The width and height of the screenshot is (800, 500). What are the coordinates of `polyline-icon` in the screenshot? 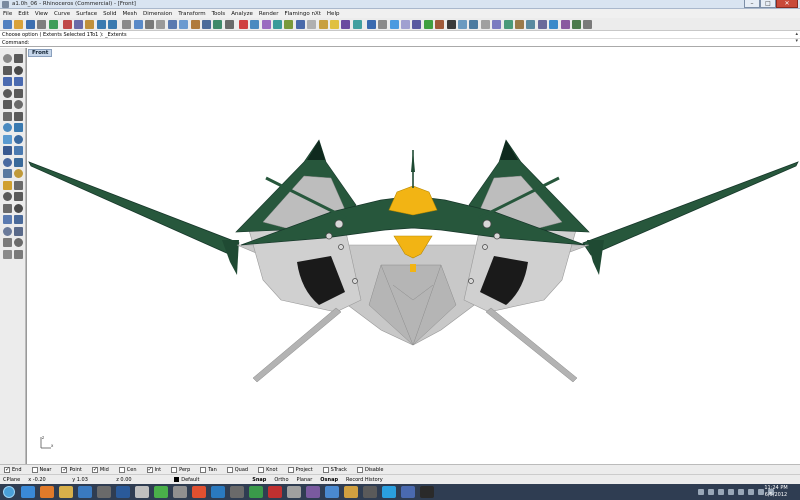 It's located at (7, 70).